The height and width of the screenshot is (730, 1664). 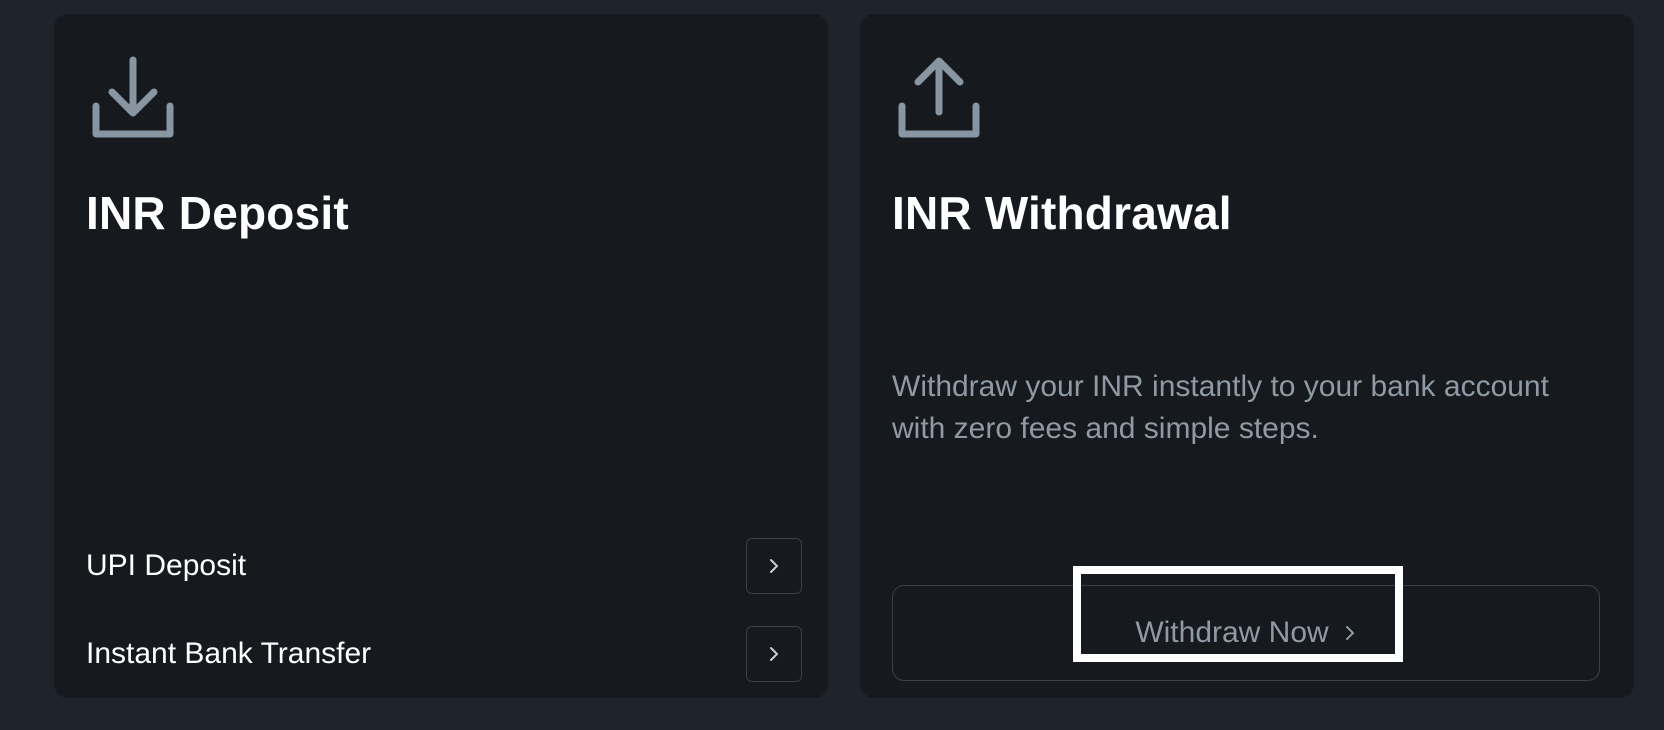 What do you see at coordinates (229, 653) in the screenshot?
I see `instant-bank-transfer-label: Instant Bank Transfer` at bounding box center [229, 653].